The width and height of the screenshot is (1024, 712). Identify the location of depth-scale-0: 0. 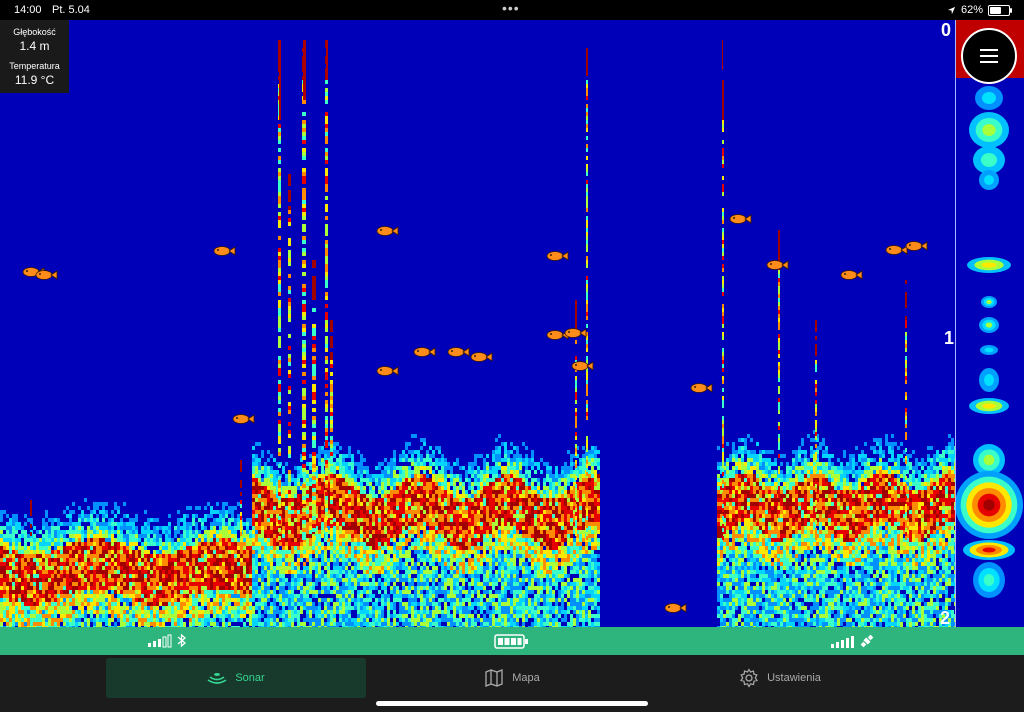
(946, 30).